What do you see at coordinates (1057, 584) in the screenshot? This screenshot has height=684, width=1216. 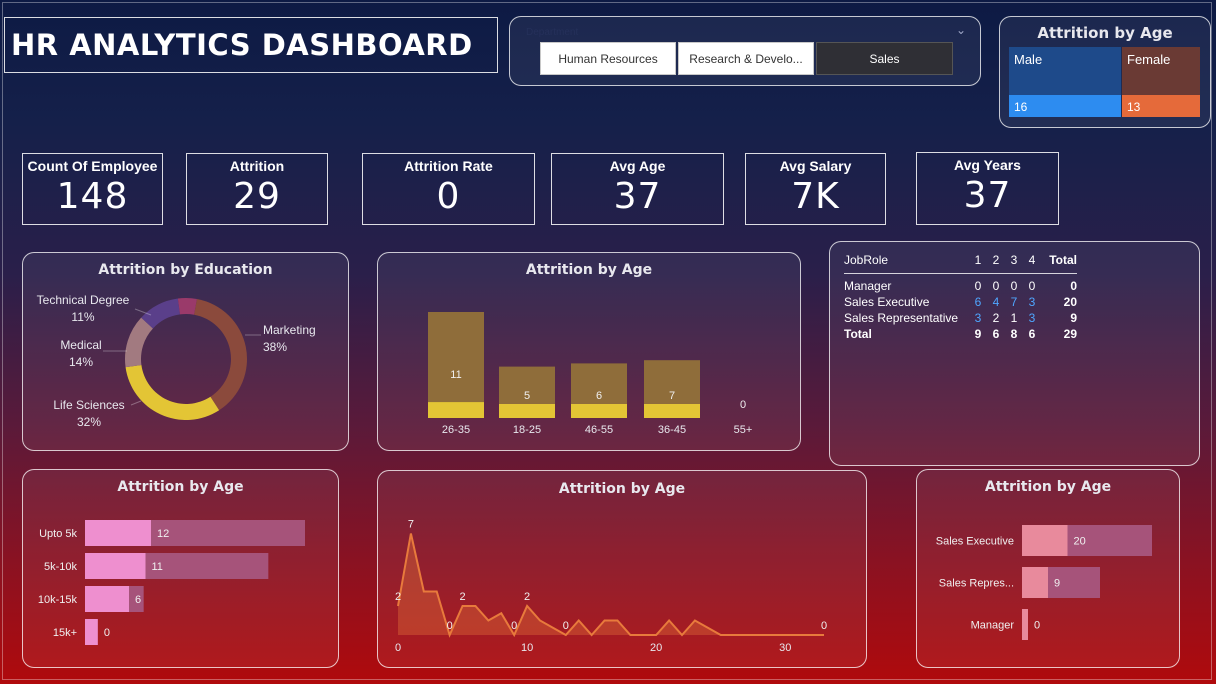 I see `hbar-data-label: 9` at bounding box center [1057, 584].